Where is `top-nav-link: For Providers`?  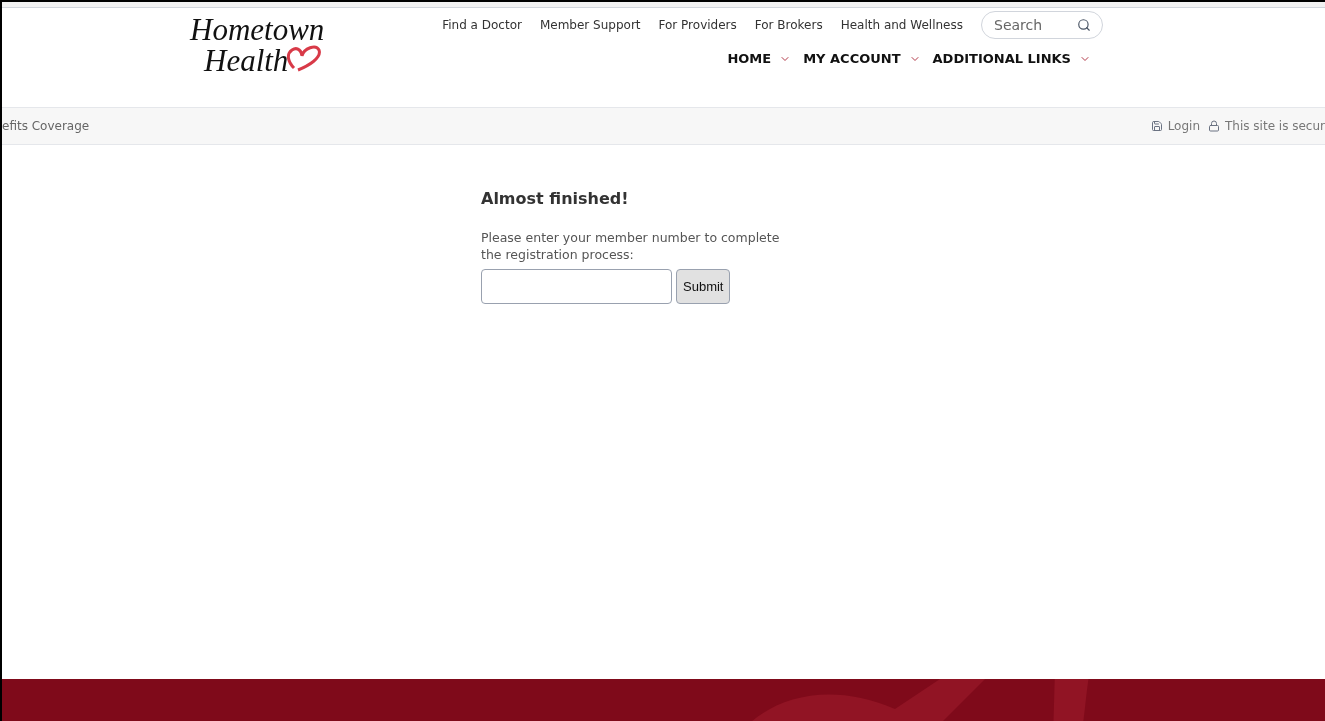
top-nav-link: For Providers is located at coordinates (697, 25).